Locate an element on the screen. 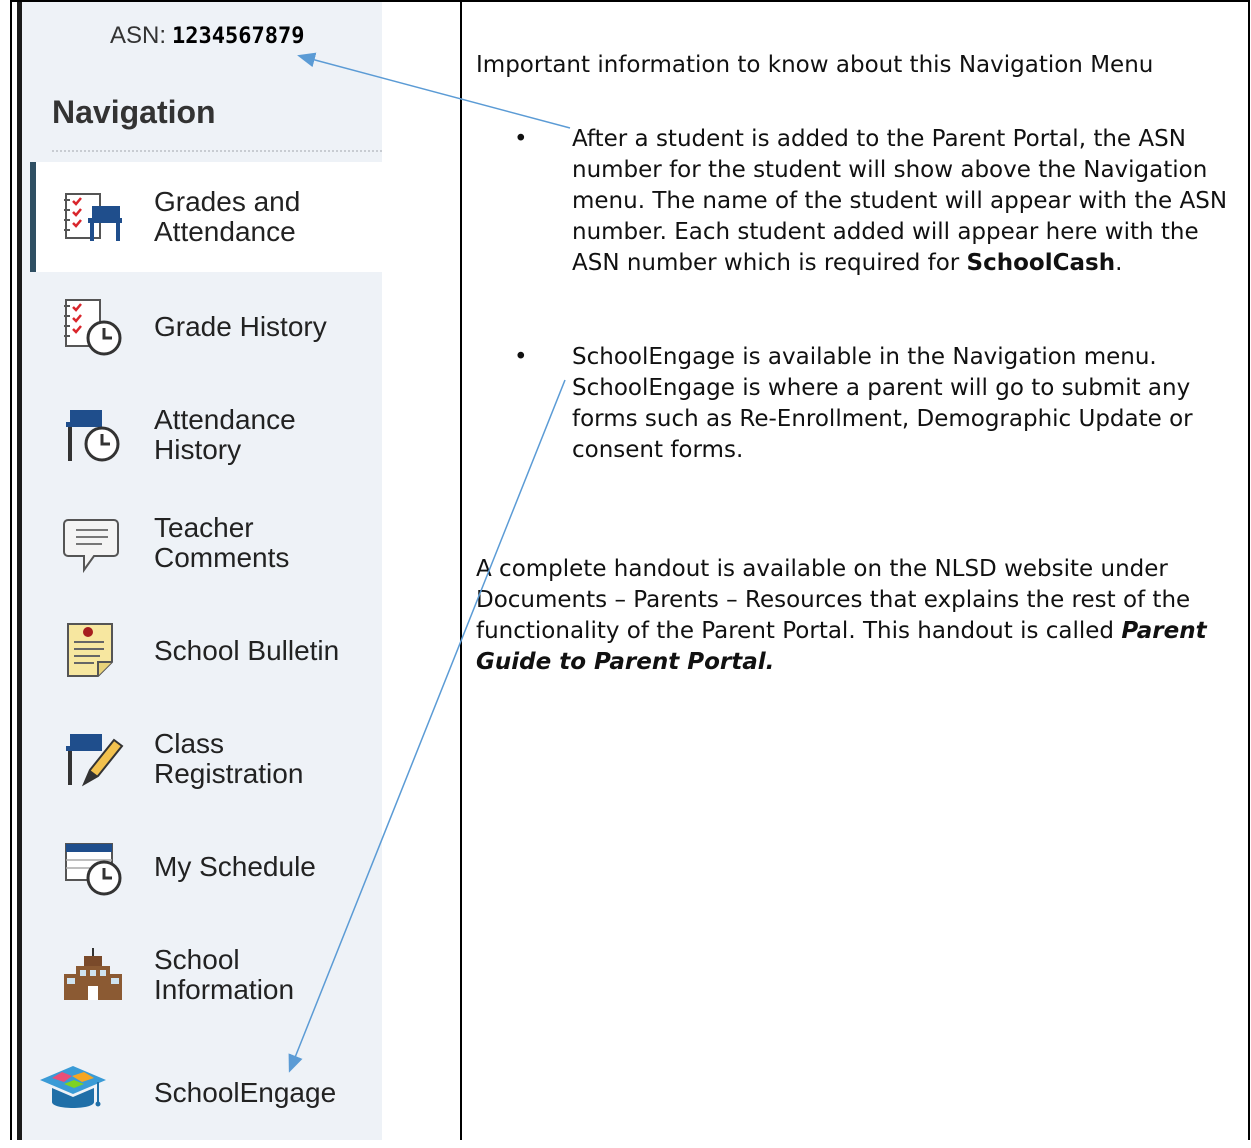 The width and height of the screenshot is (1251, 1148). nav-item-school-bulletin: School Bulletin is located at coordinates (206, 651).